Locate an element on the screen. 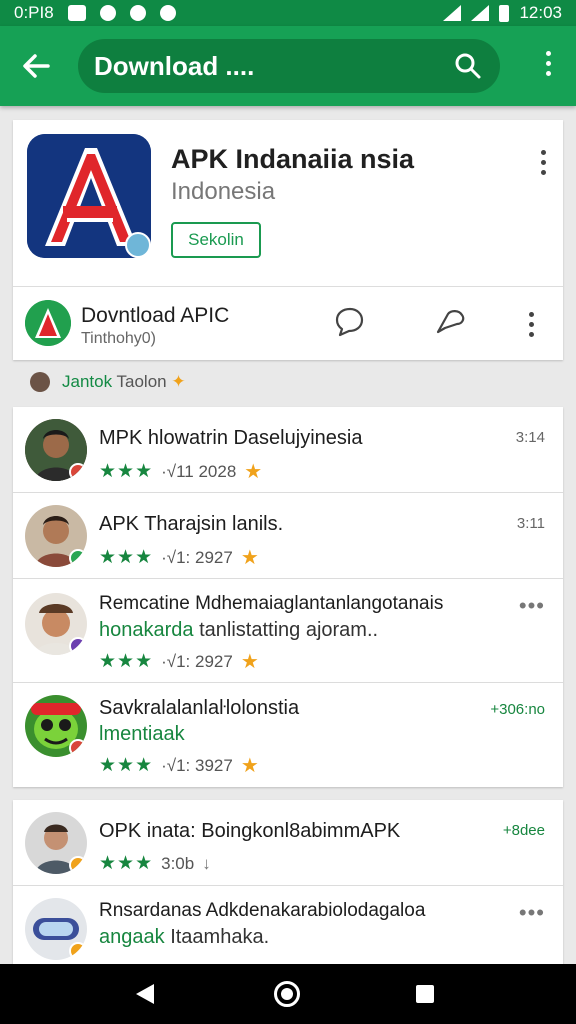 Image resolution: width=576 pixels, height=1024 pixels. app-subtitle: Indonesia is located at coordinates (223, 191).